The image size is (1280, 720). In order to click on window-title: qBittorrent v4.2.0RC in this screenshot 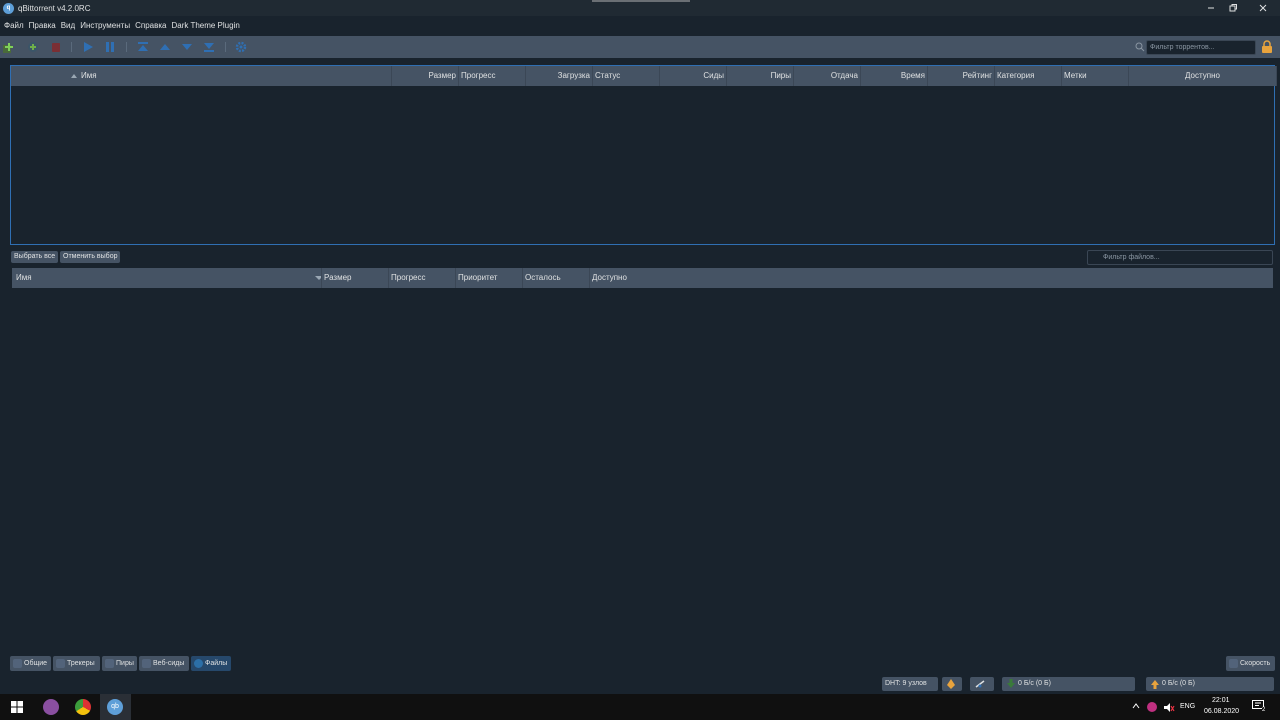, I will do `click(54, 8)`.